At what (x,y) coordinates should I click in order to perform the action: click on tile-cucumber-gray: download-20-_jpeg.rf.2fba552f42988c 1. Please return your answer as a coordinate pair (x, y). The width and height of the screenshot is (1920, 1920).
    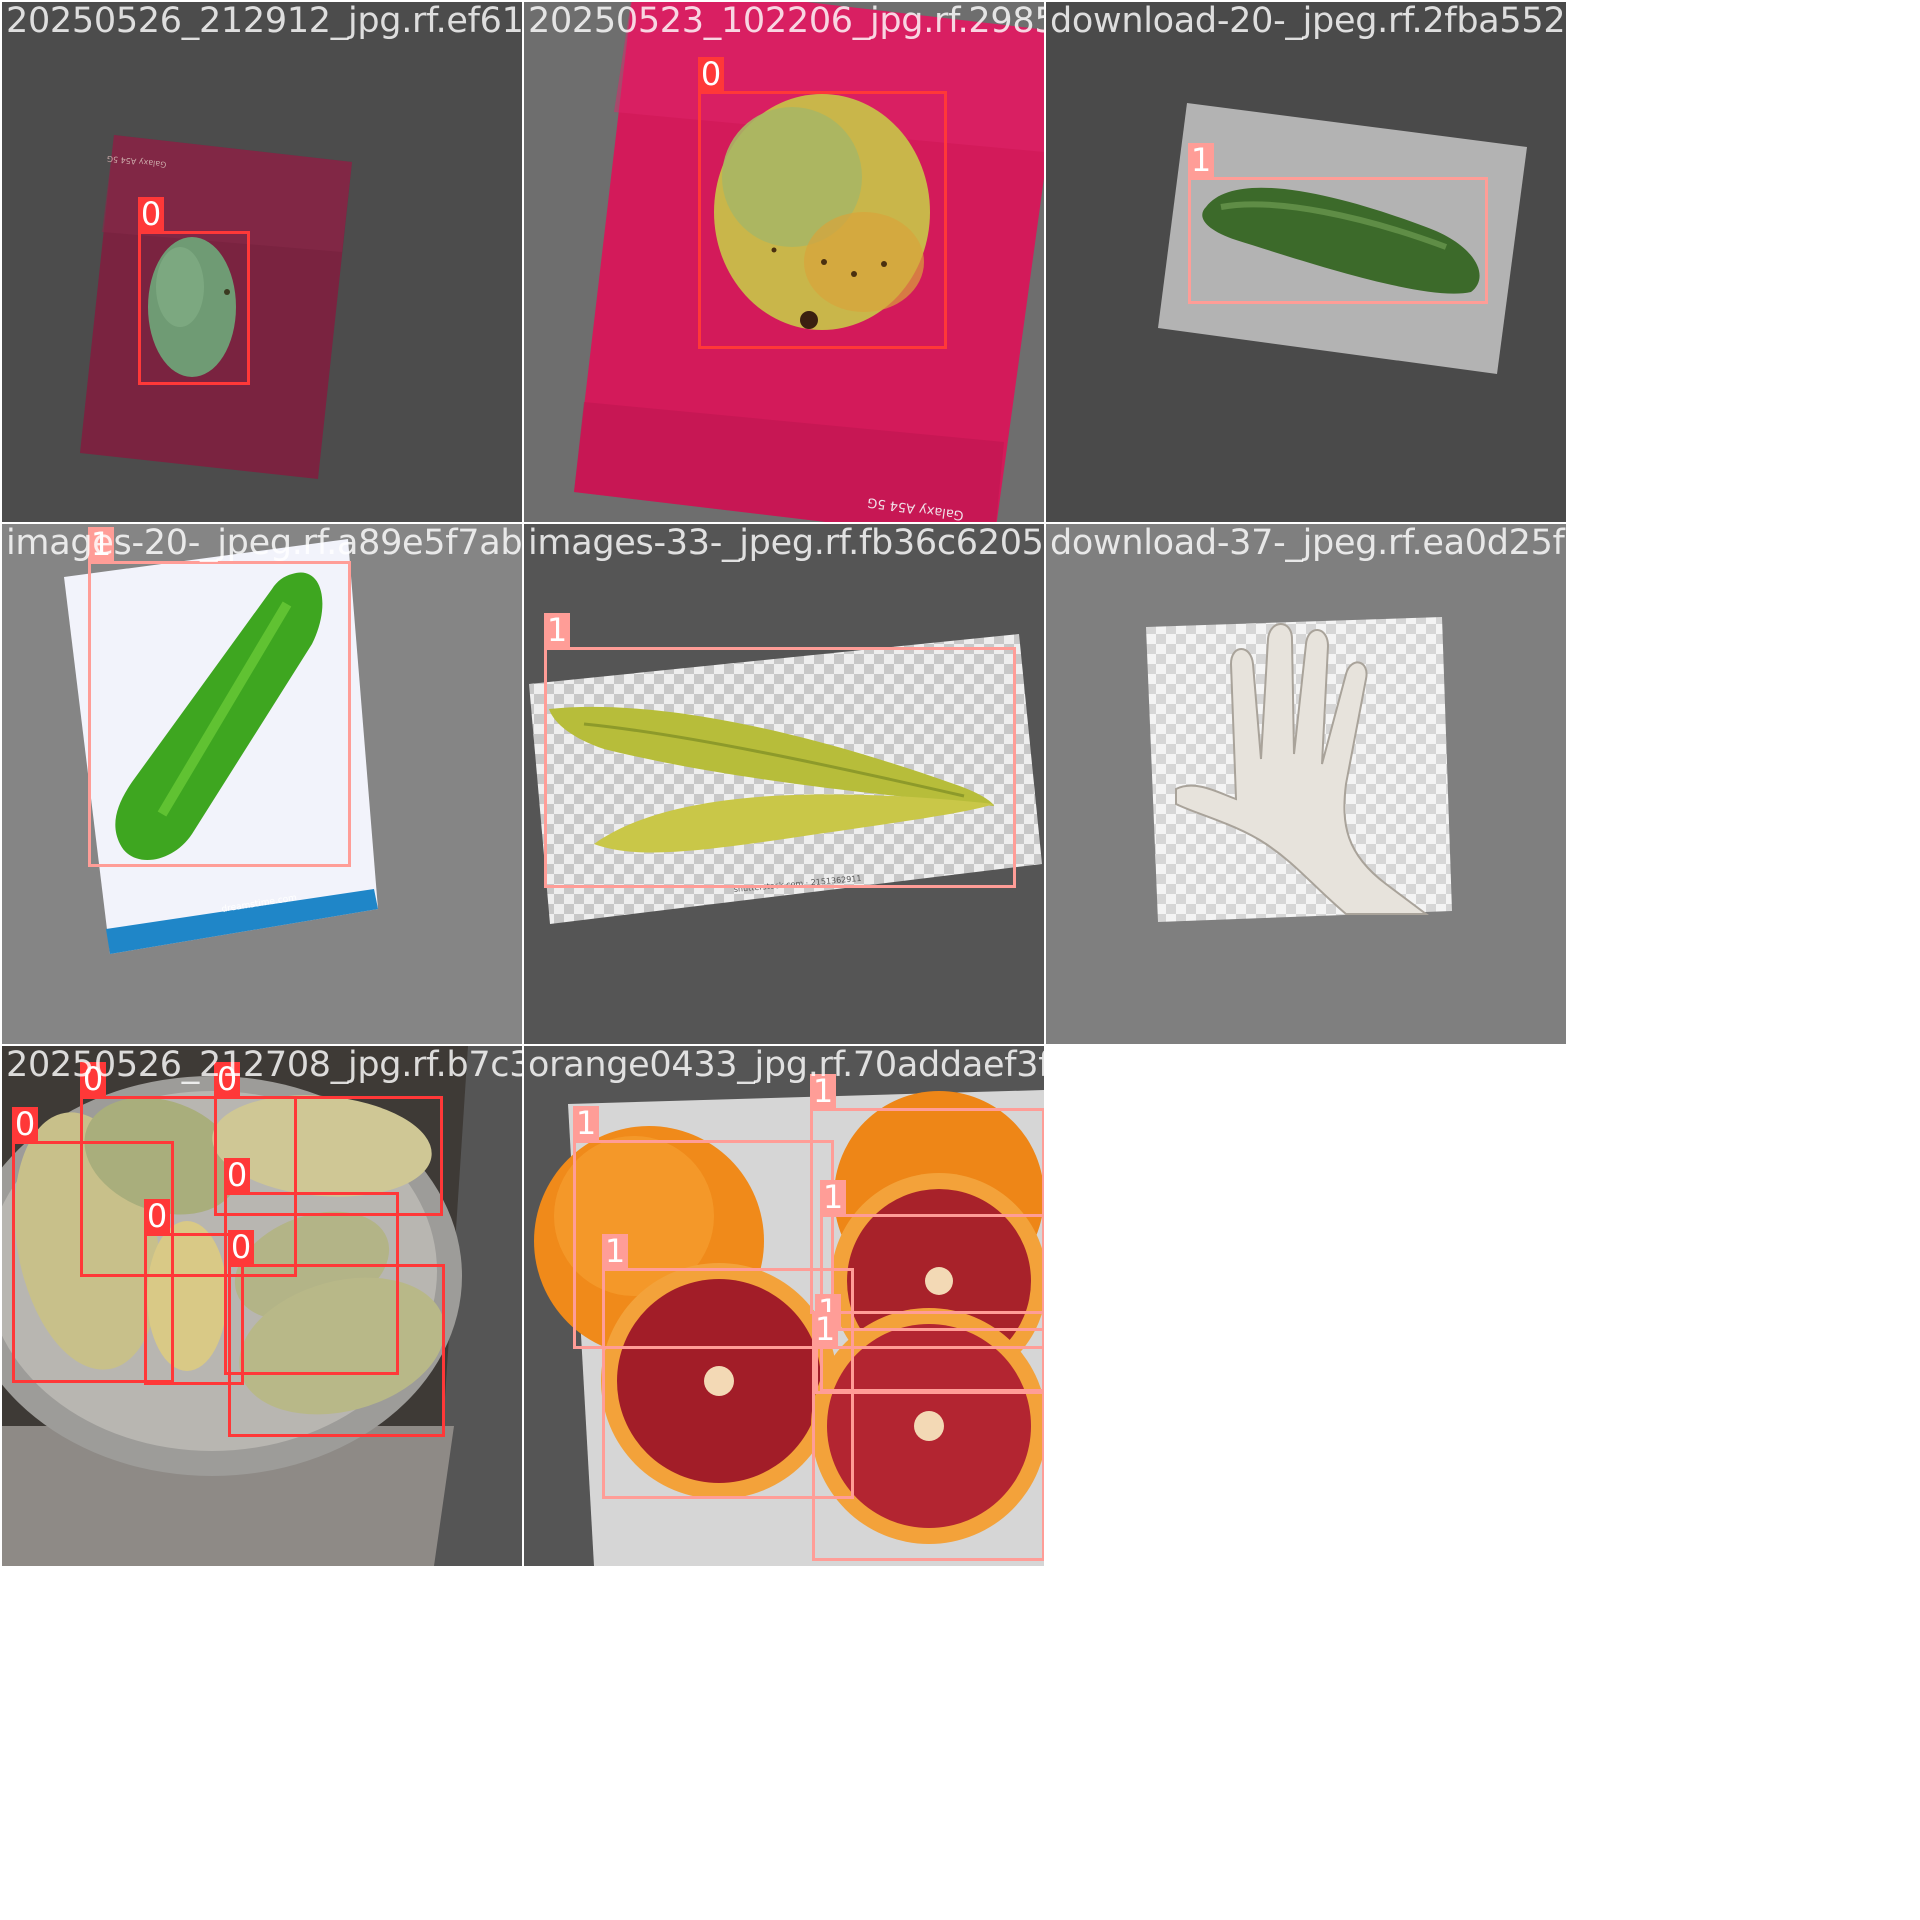
    Looking at the image, I should click on (1306, 262).